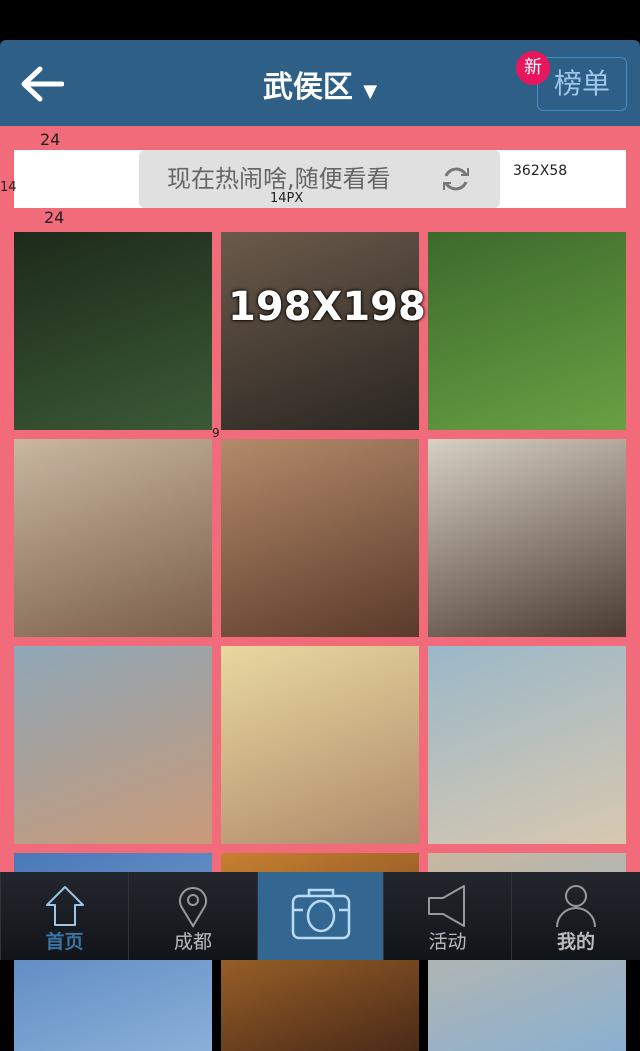 This screenshot has height=1051, width=640. Describe the element at coordinates (193, 907) in the screenshot. I see `location-pin-icon` at that location.